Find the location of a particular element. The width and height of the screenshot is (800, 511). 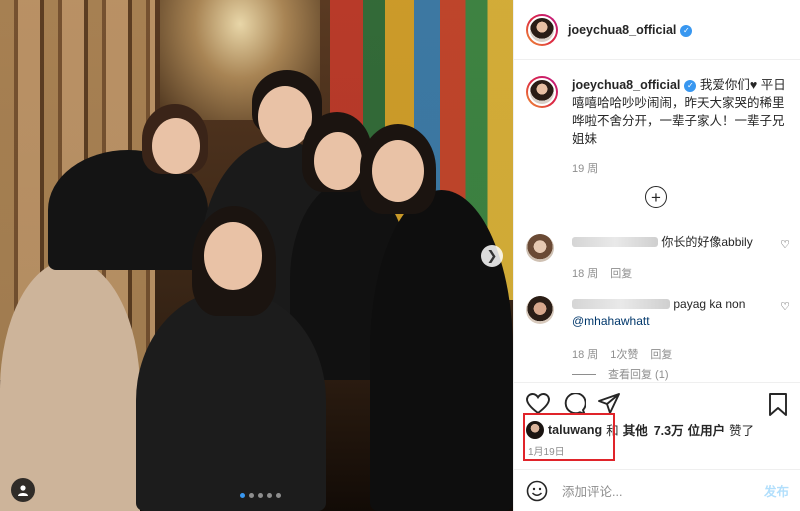

likes-users-suffix: 位用户 is located at coordinates (707, 429).